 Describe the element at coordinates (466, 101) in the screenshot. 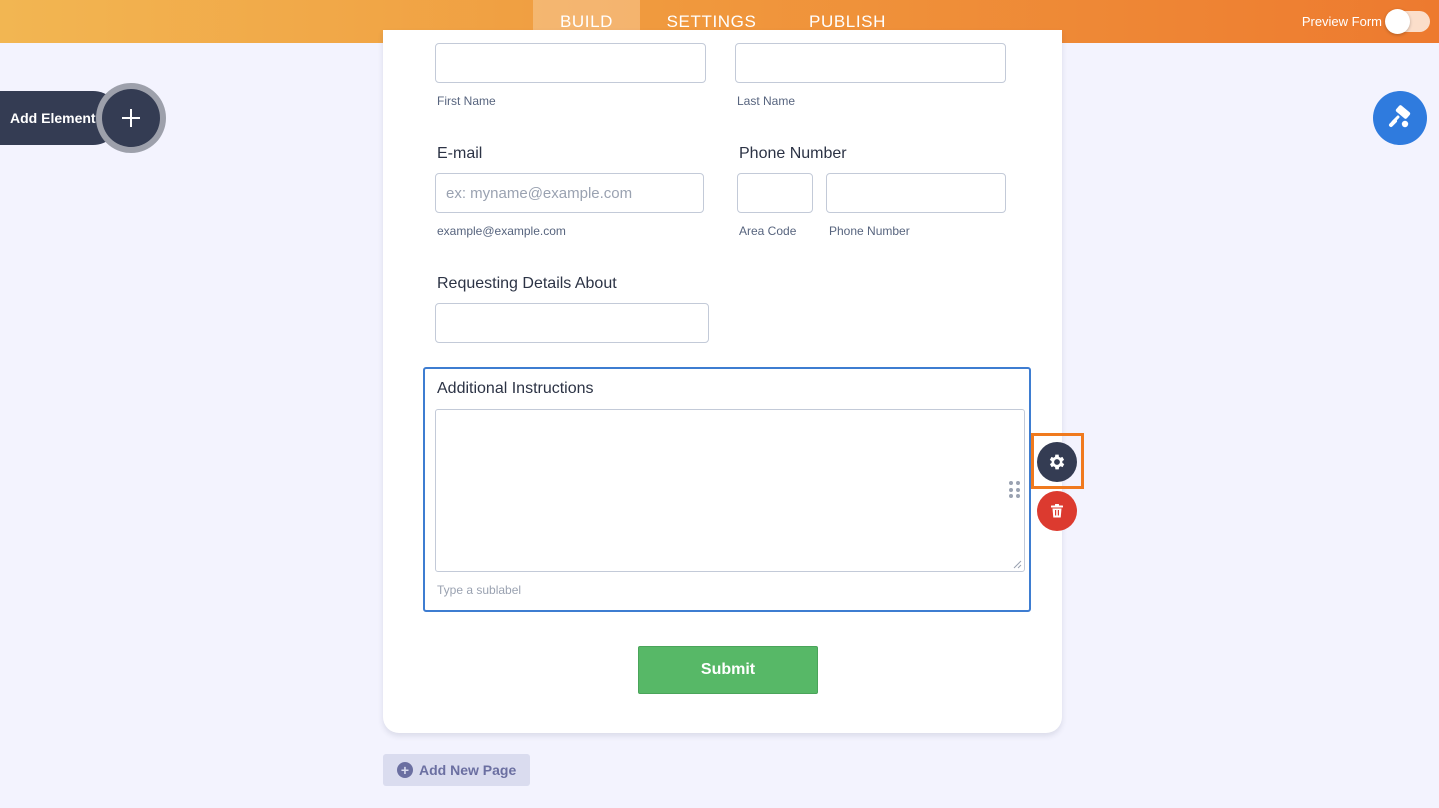

I see `first-name-sublabel: First Name` at that location.